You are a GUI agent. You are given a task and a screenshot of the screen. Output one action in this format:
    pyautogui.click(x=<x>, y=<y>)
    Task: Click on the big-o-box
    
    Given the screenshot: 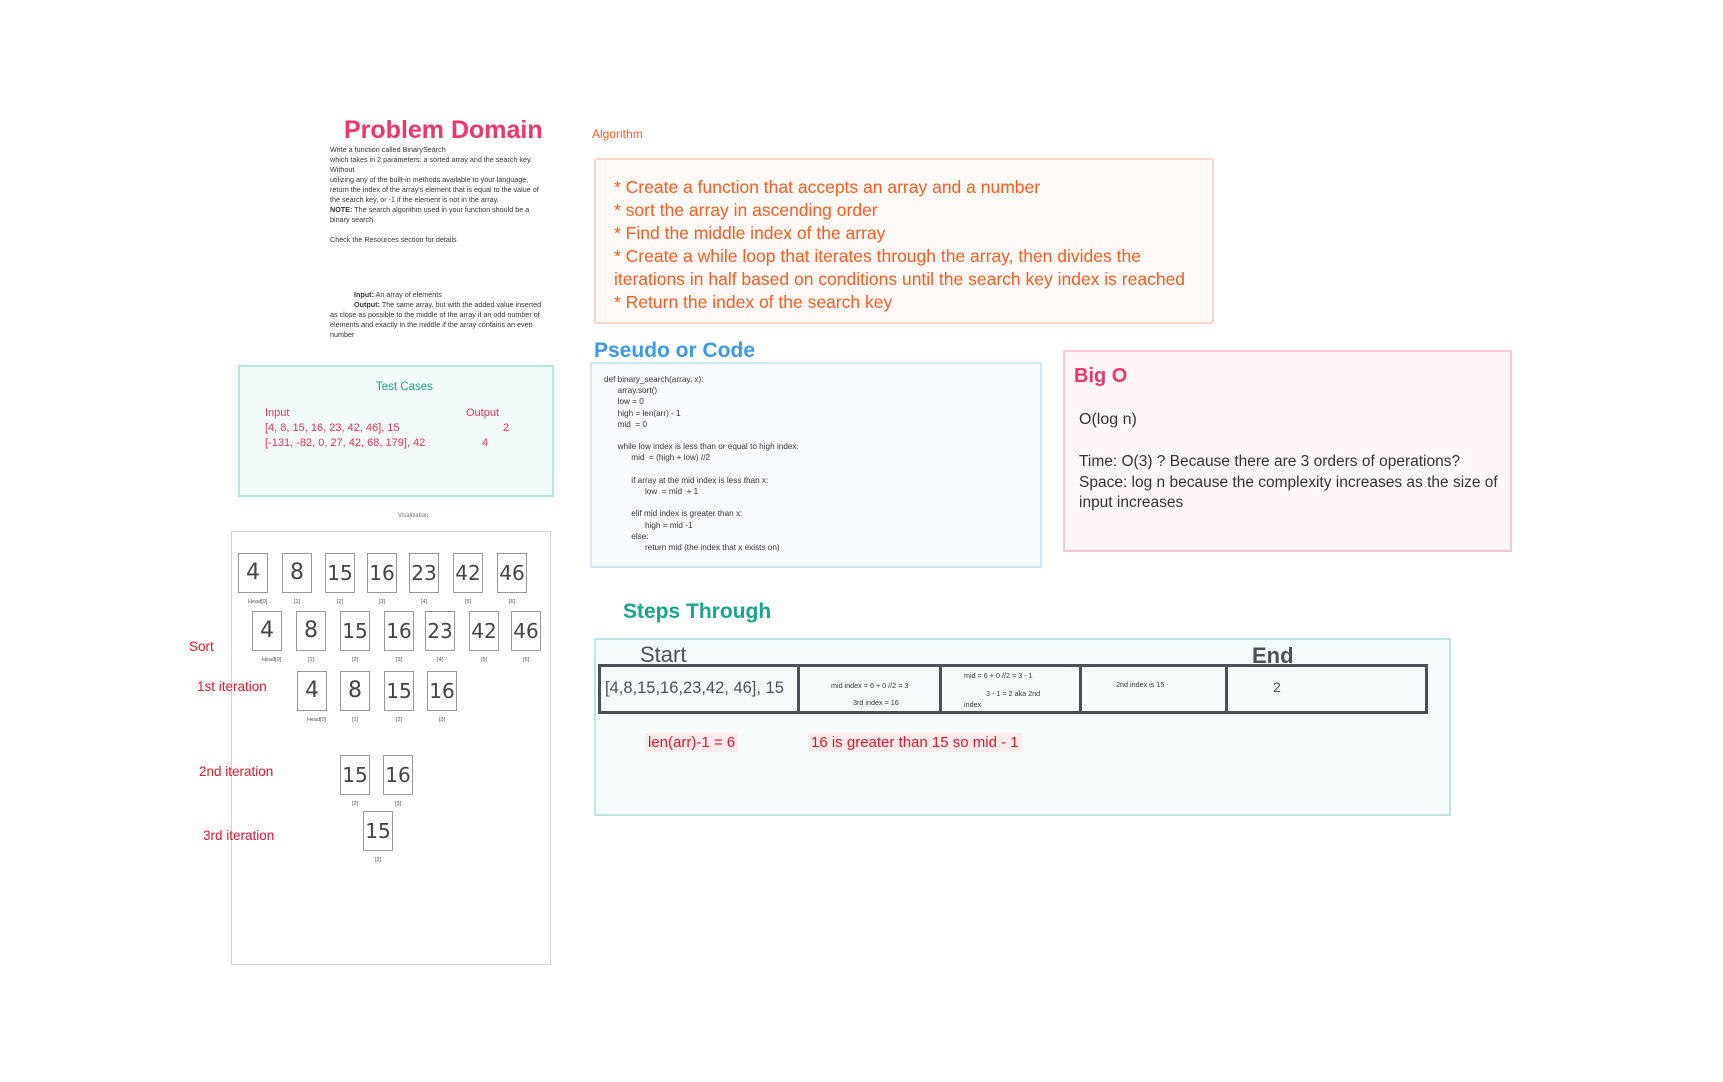 What is the action you would take?
    pyautogui.click(x=1287, y=451)
    